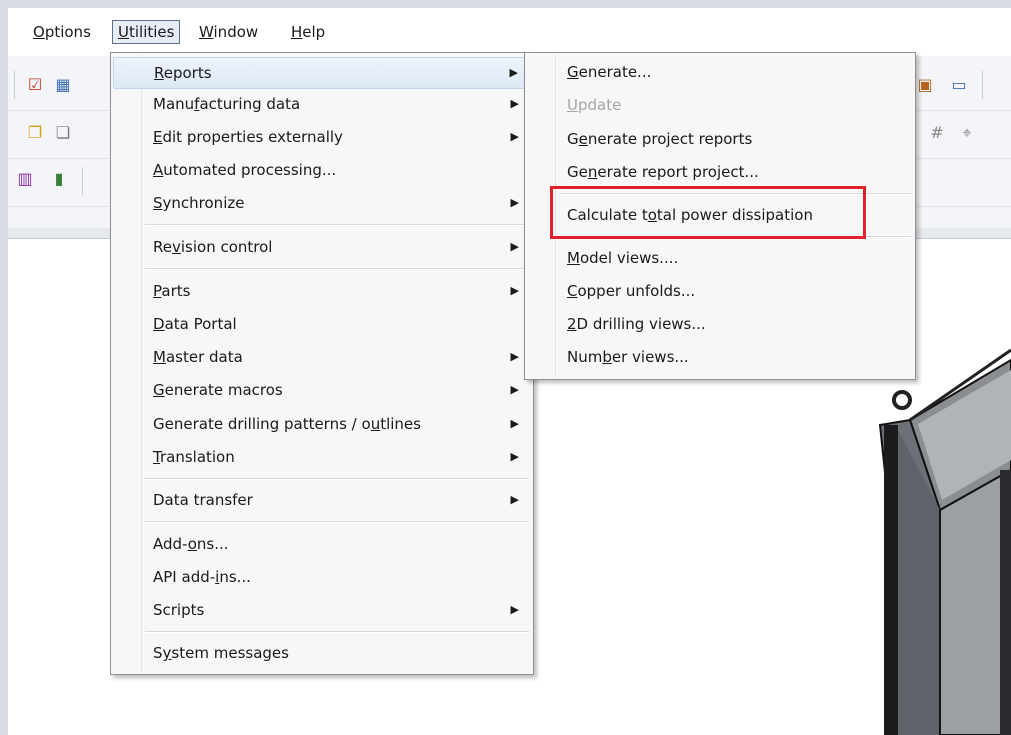 The width and height of the screenshot is (1011, 735). What do you see at coordinates (62, 32) in the screenshot?
I see `menu-options: Options` at bounding box center [62, 32].